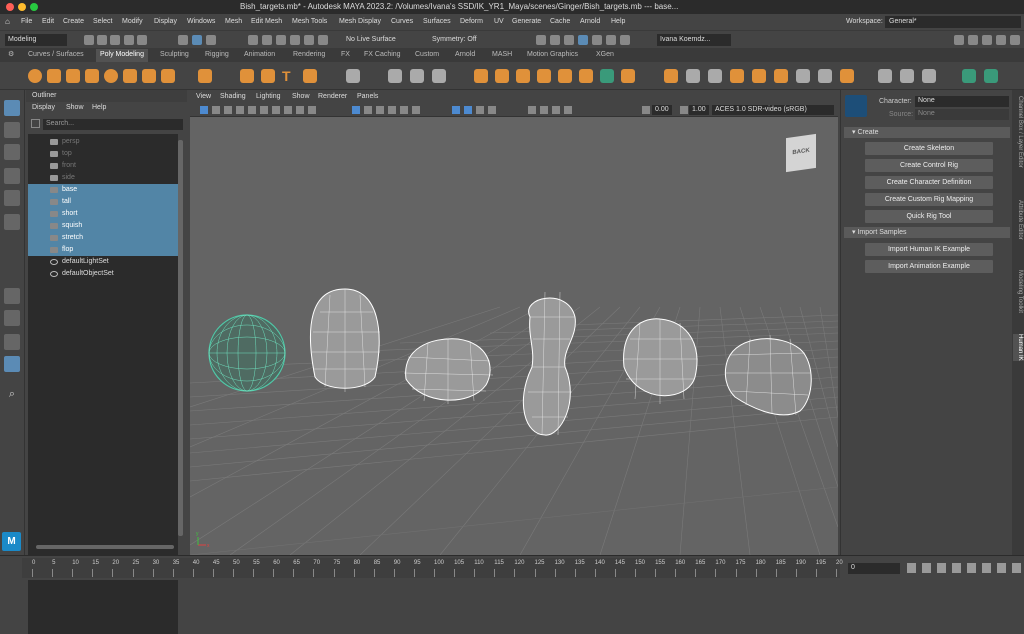 The width and height of the screenshot is (1024, 634). I want to click on outliner-layout-icon, so click(12, 364).